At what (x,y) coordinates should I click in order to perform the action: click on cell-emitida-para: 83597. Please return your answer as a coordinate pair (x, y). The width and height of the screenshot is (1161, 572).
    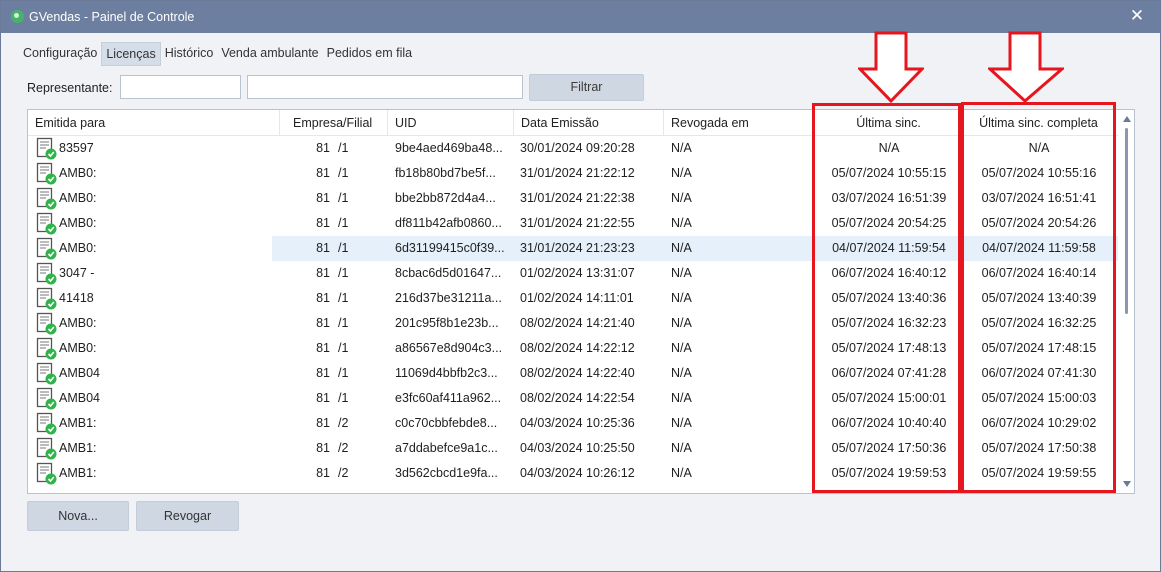
    Looking at the image, I should click on (76, 148).